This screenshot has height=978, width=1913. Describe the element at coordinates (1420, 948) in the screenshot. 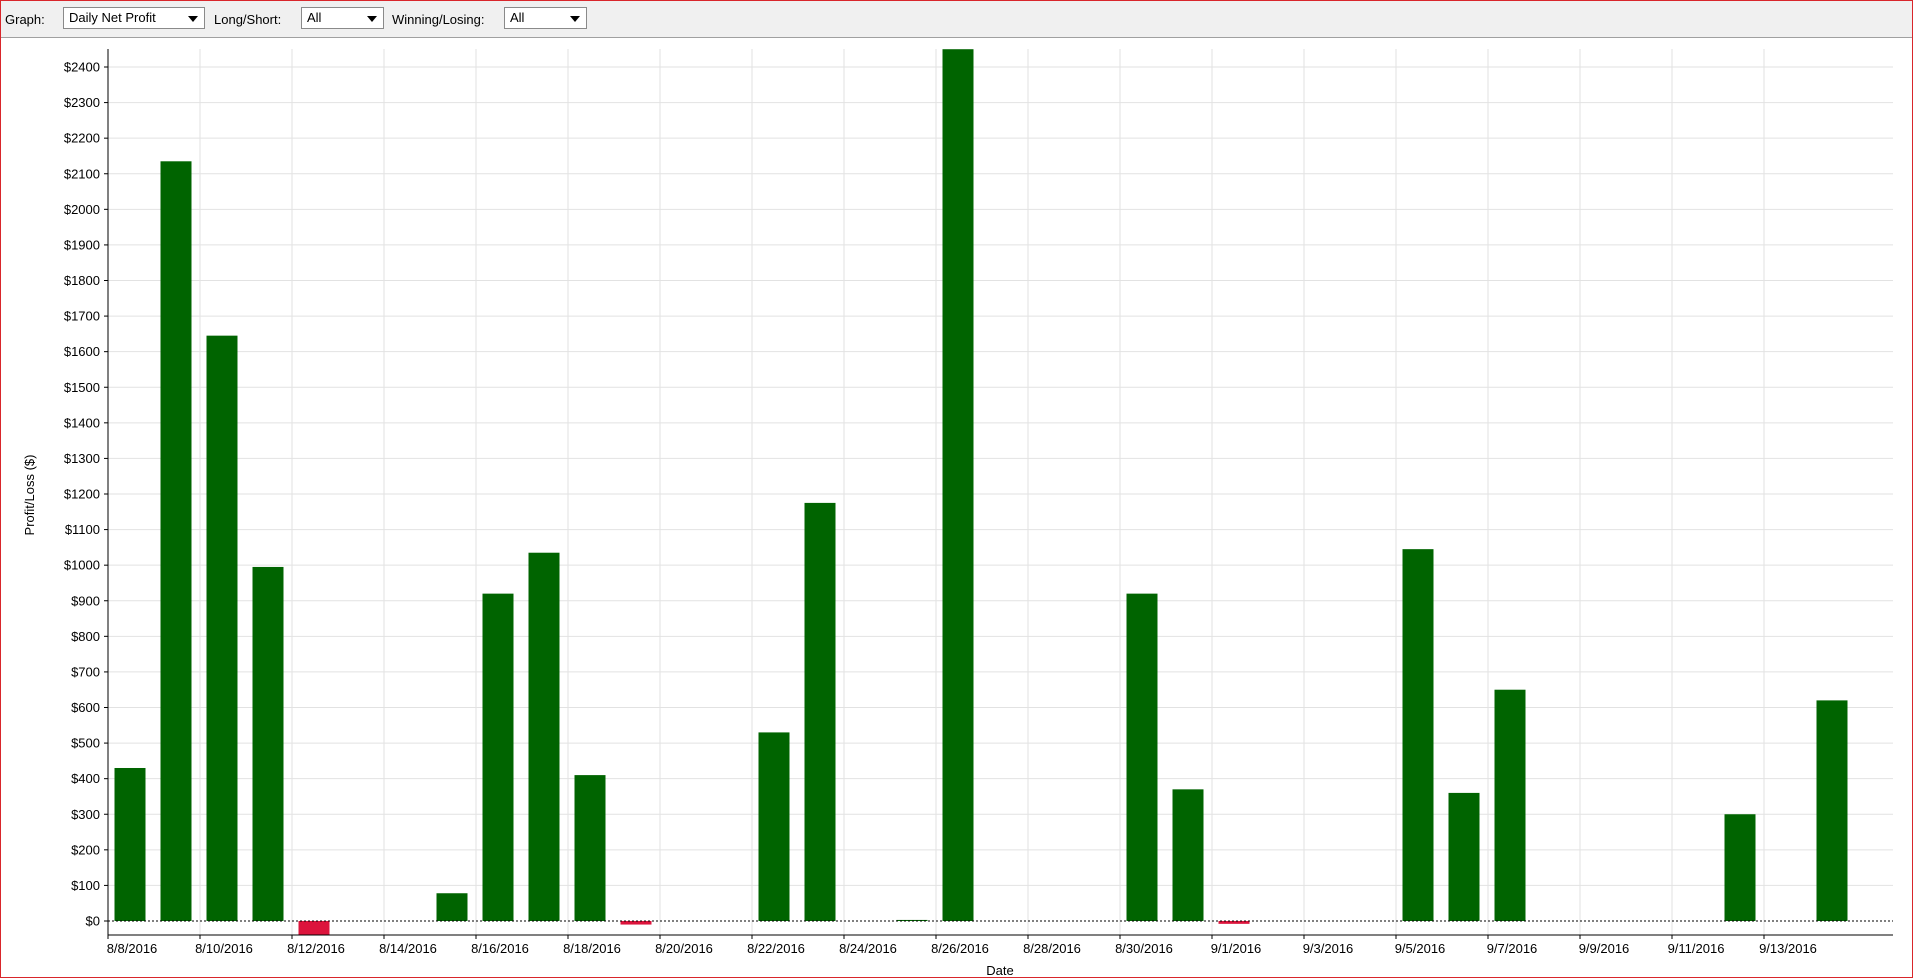

I see `x-tick-label: 9/5/2016` at that location.